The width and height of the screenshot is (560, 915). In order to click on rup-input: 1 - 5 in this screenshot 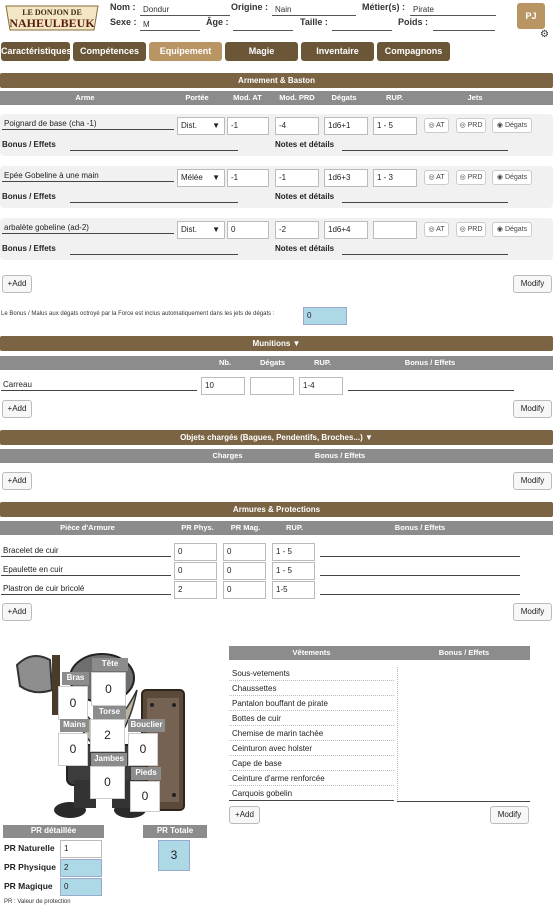, I will do `click(395, 126)`.